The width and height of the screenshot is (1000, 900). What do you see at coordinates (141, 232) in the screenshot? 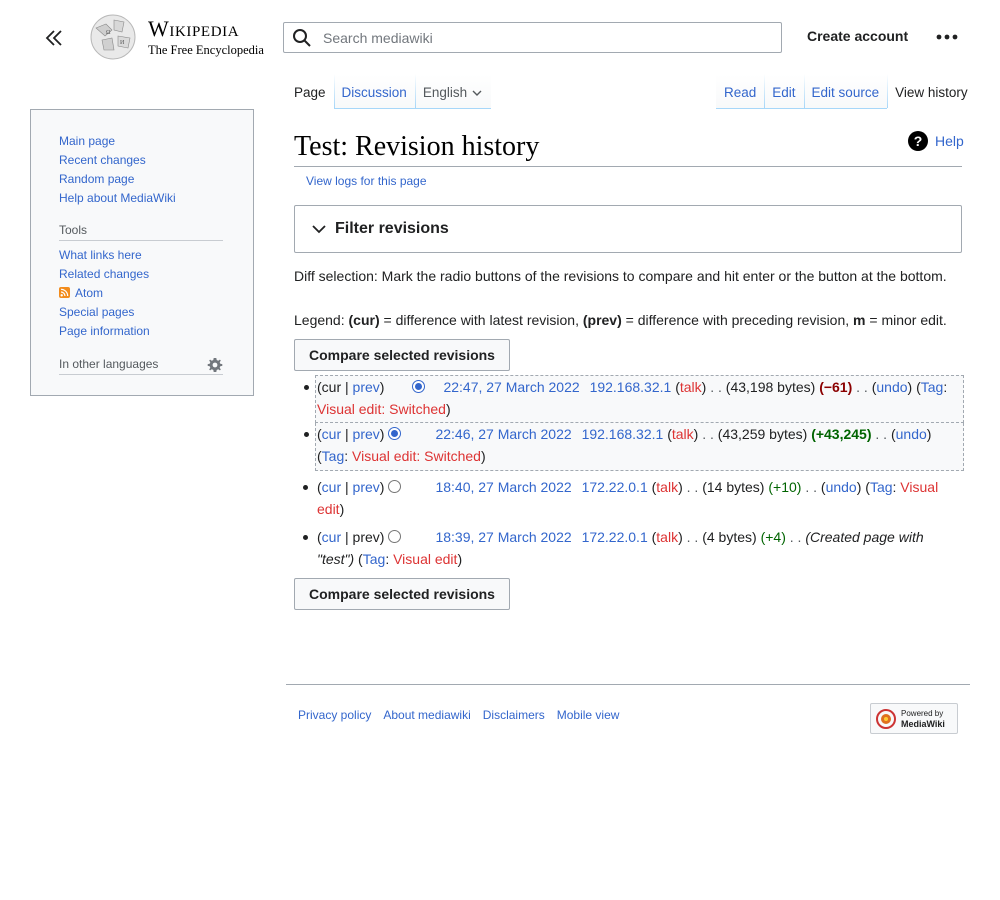
I see `sidebar-tools-heading: Tools` at bounding box center [141, 232].